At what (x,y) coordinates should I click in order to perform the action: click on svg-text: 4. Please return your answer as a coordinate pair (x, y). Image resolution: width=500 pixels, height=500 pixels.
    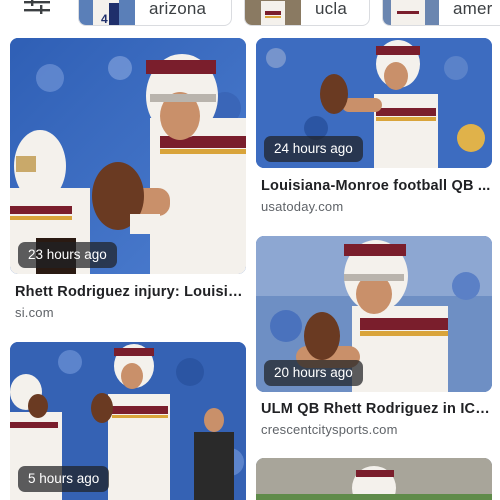
    Looking at the image, I should click on (104, 18).